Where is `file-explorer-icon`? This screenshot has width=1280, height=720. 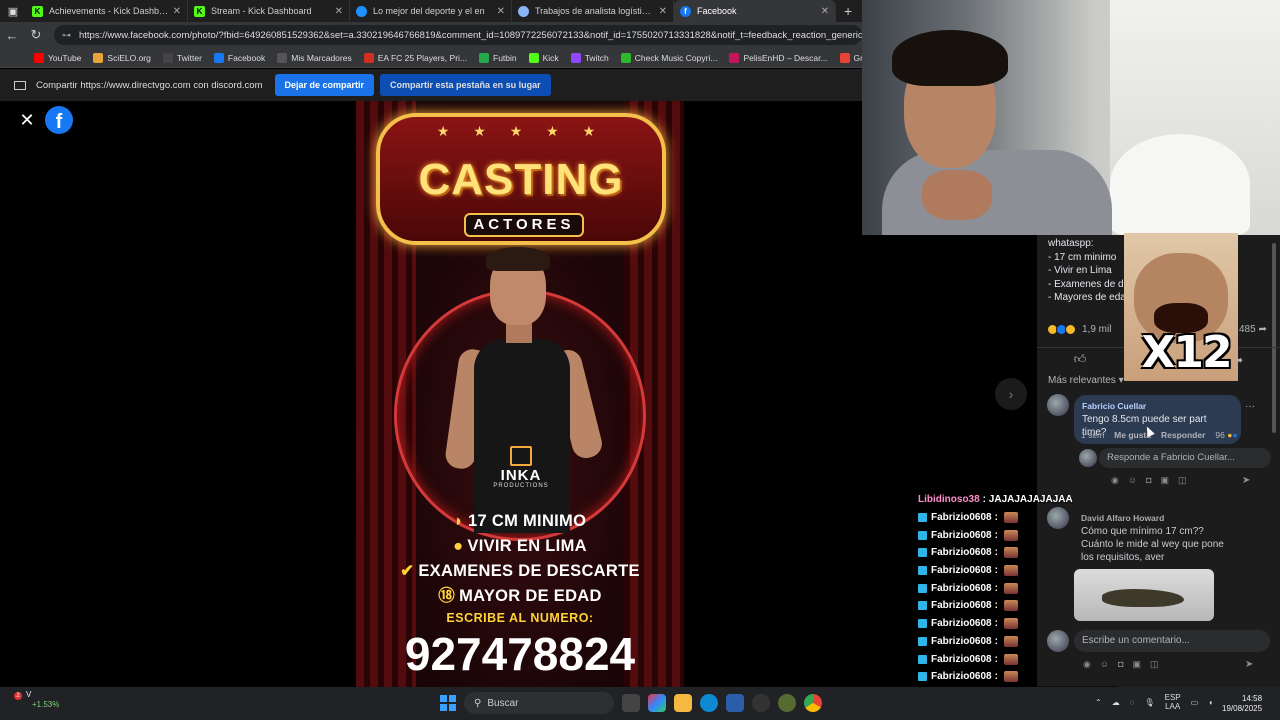 file-explorer-icon is located at coordinates (683, 703).